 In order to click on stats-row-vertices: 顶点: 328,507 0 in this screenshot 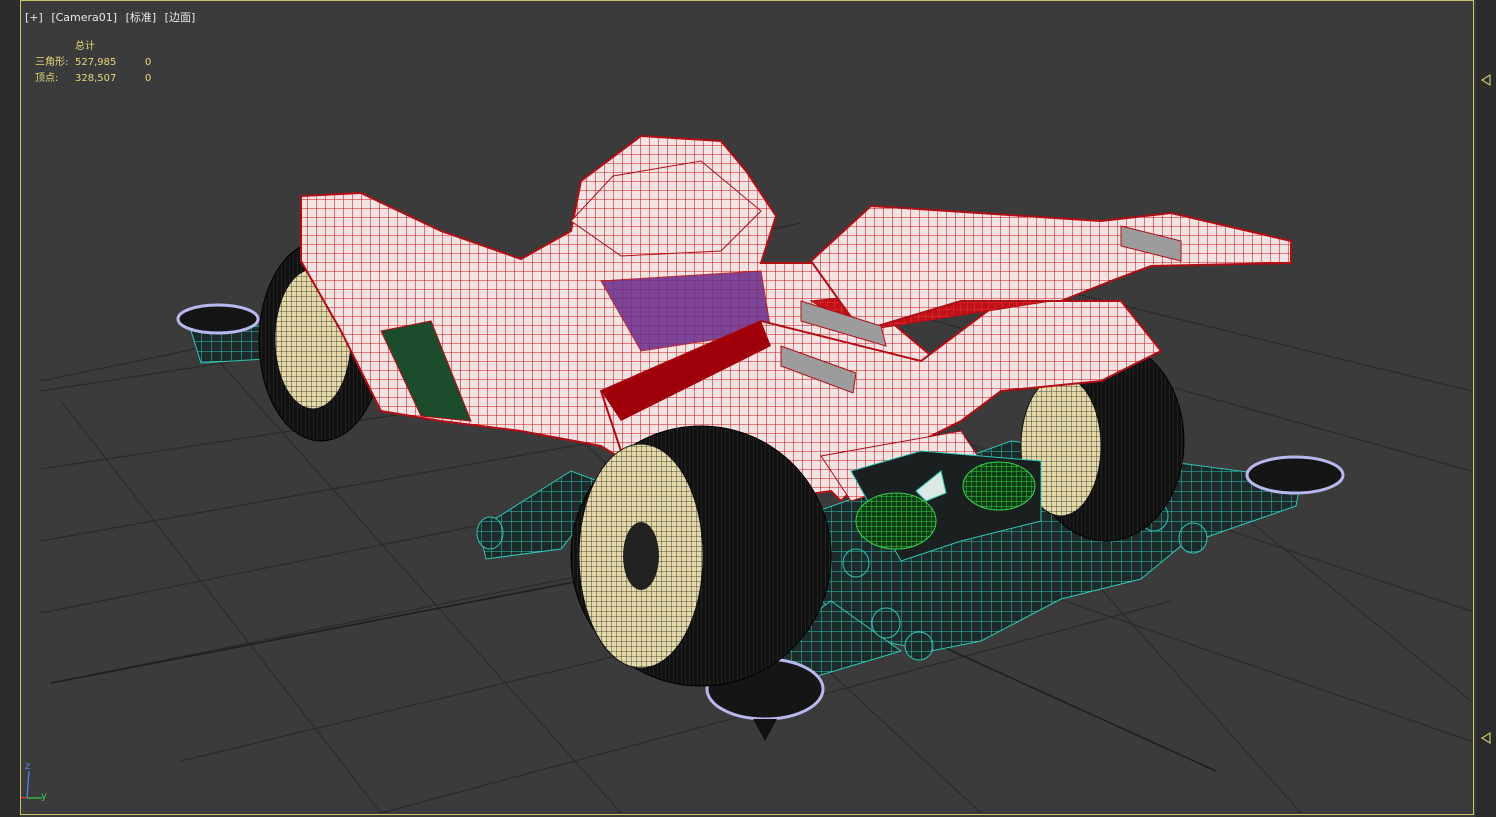, I will do `click(115, 79)`.